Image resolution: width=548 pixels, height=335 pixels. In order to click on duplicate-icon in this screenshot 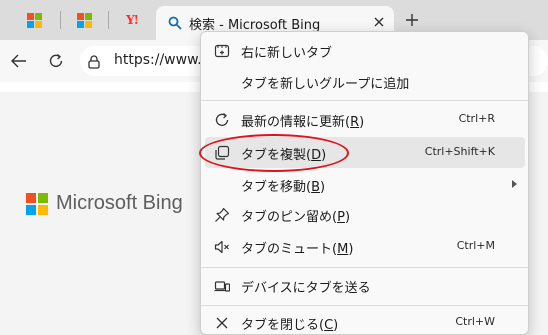, I will do `click(222, 153)`.